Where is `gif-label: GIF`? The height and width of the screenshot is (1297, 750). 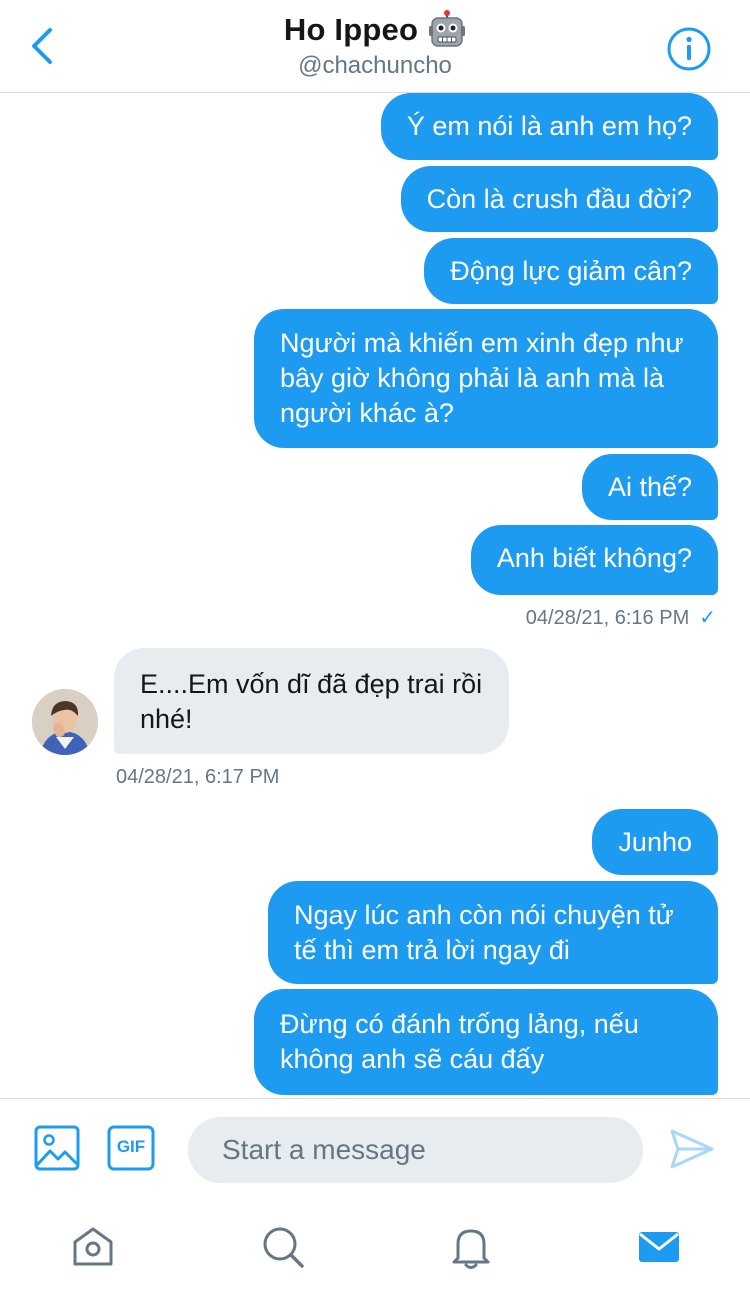 gif-label: GIF is located at coordinates (131, 1146).